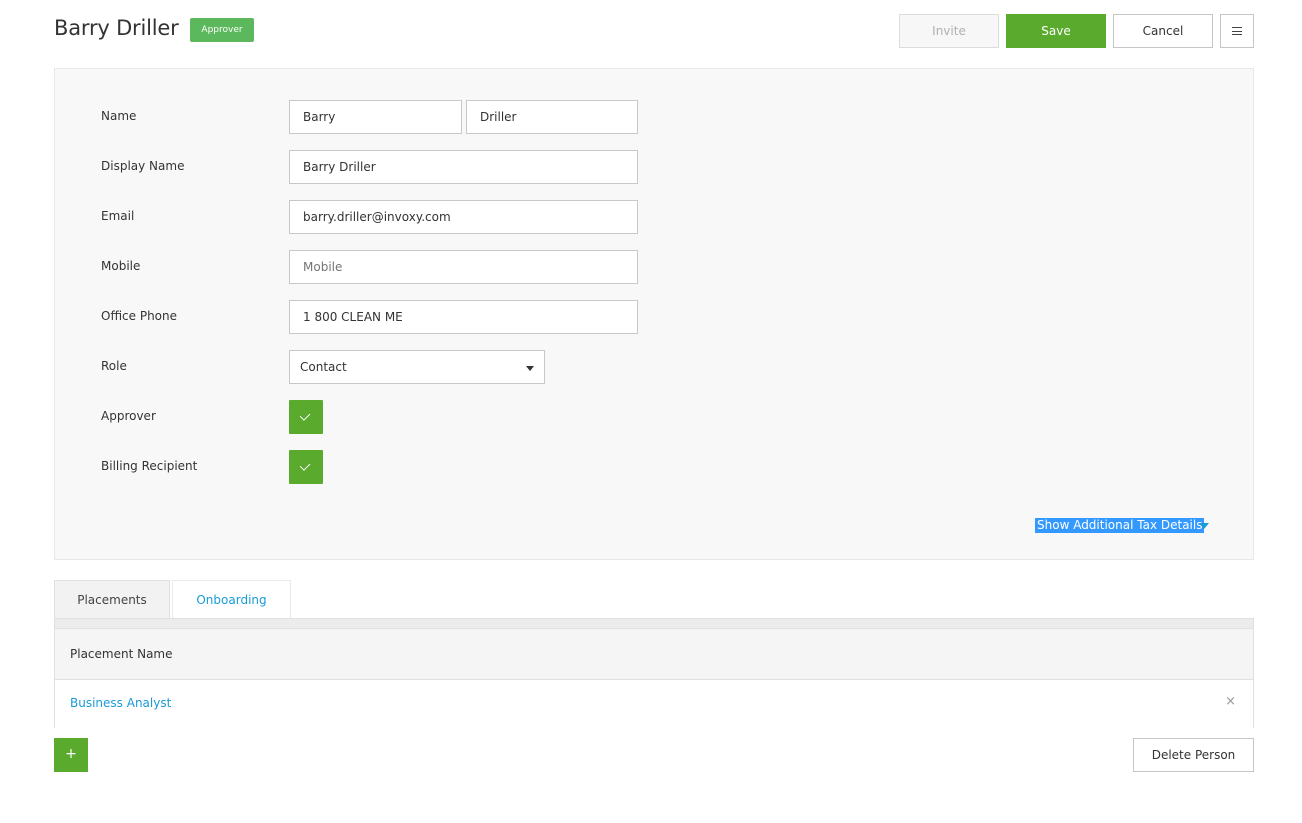  Describe the element at coordinates (128, 416) in the screenshot. I see `approver-label: Approver` at that location.